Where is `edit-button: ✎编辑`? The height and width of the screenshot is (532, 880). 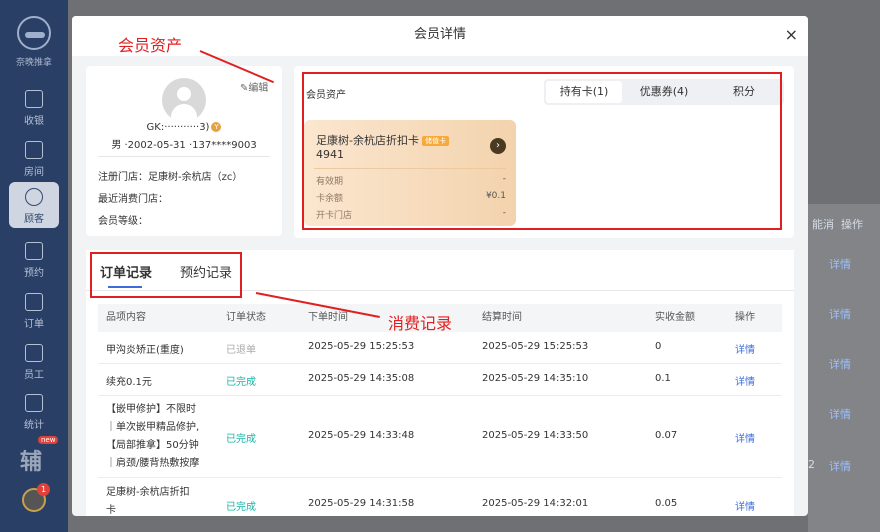
edit-button: ✎编辑 is located at coordinates (254, 86).